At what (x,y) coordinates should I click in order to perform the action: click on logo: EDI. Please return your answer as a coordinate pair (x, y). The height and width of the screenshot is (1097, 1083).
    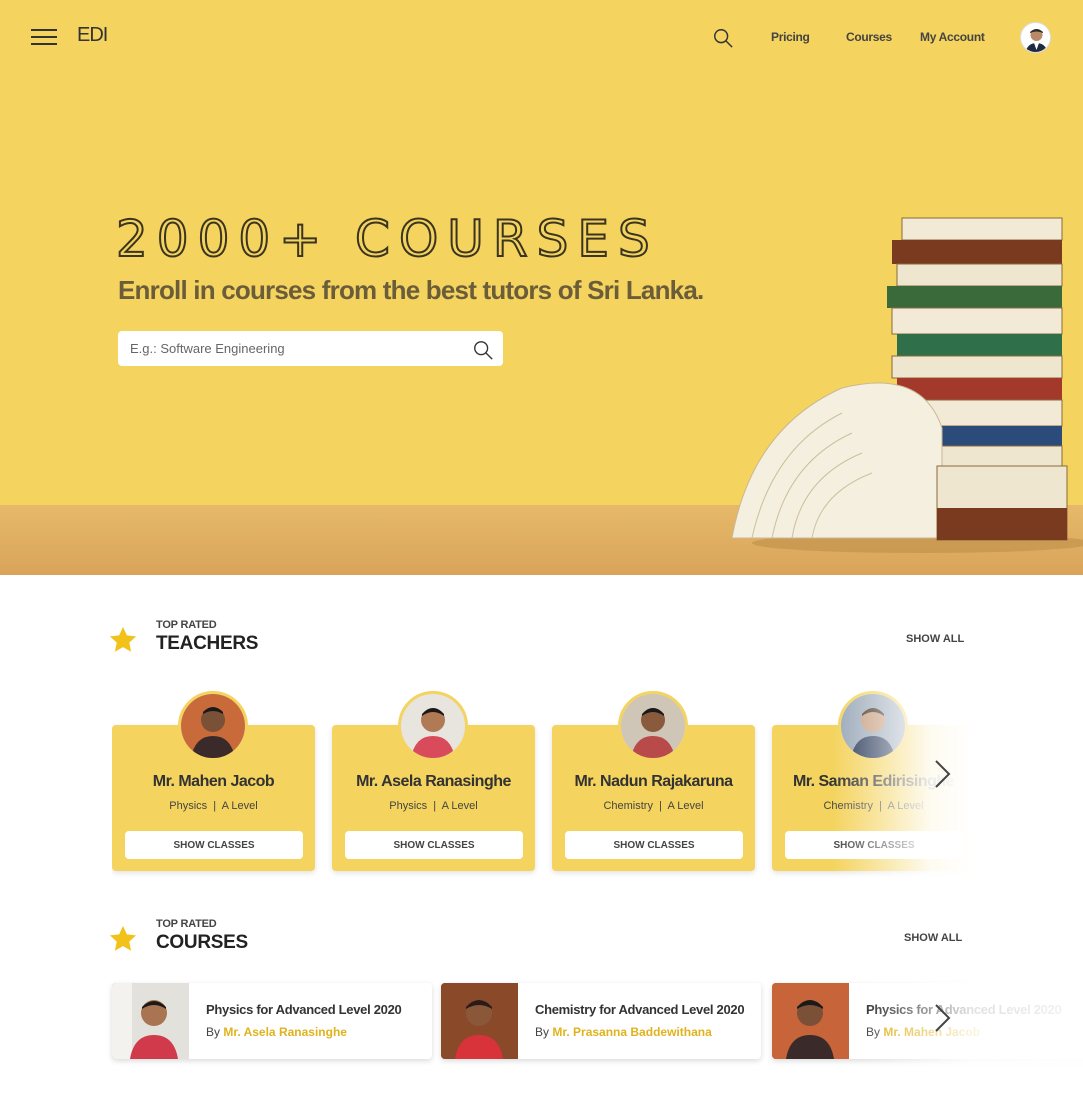
    Looking at the image, I should click on (92, 35).